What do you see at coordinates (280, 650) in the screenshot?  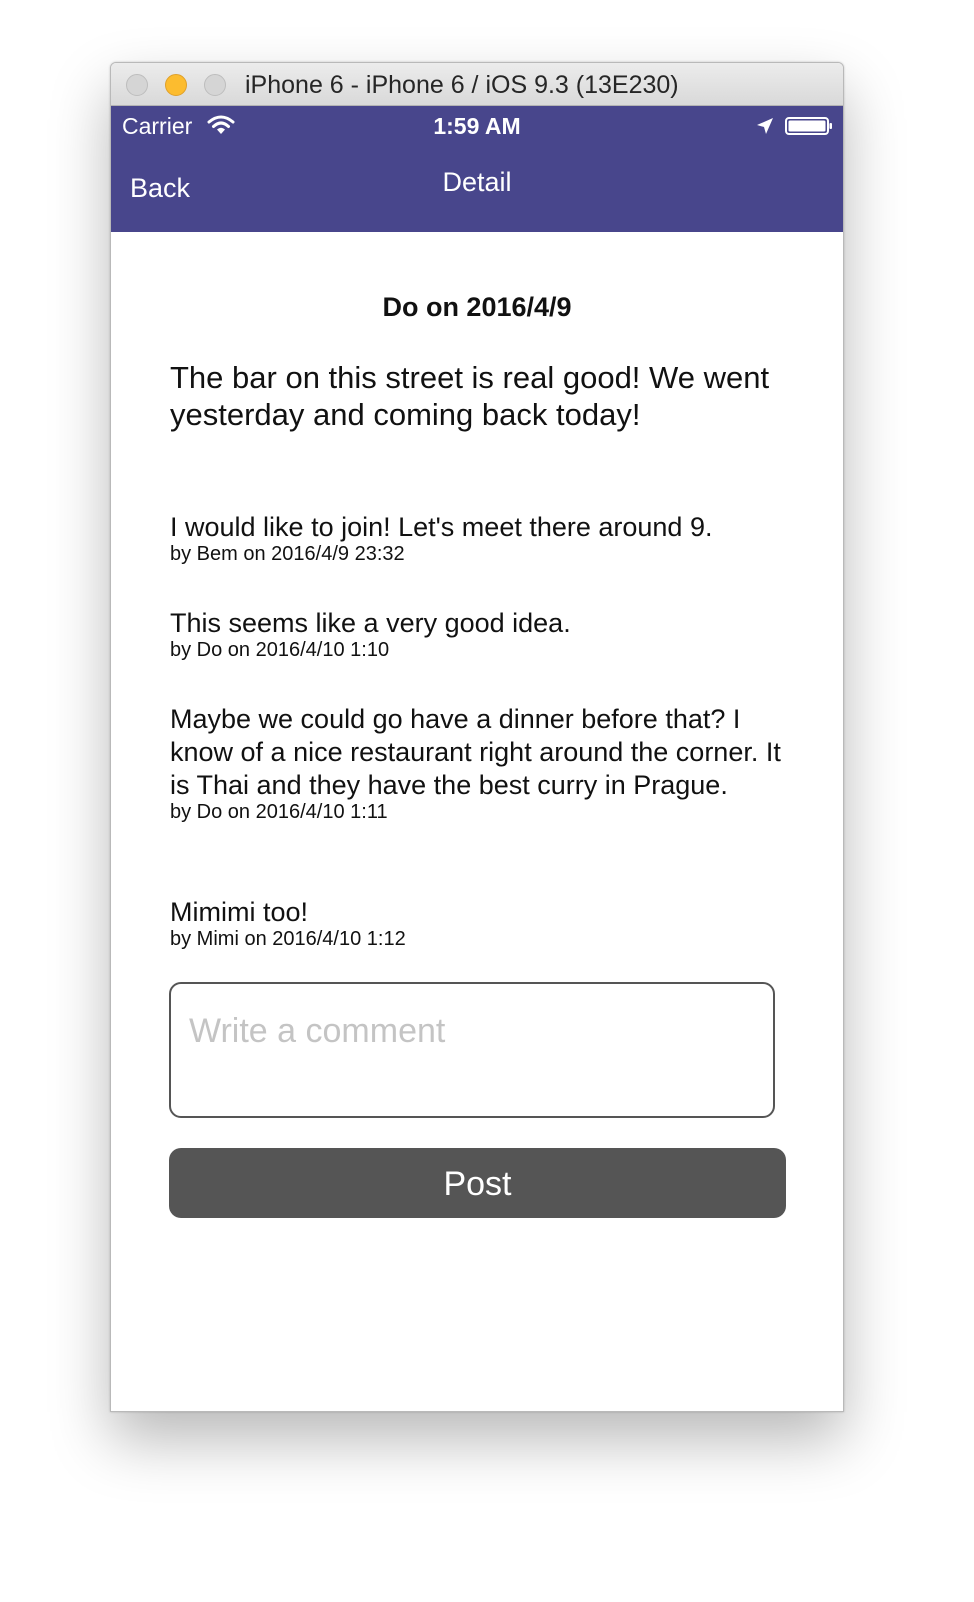 I see `comment-meta: by Do on 2016/4/10 1:10` at bounding box center [280, 650].